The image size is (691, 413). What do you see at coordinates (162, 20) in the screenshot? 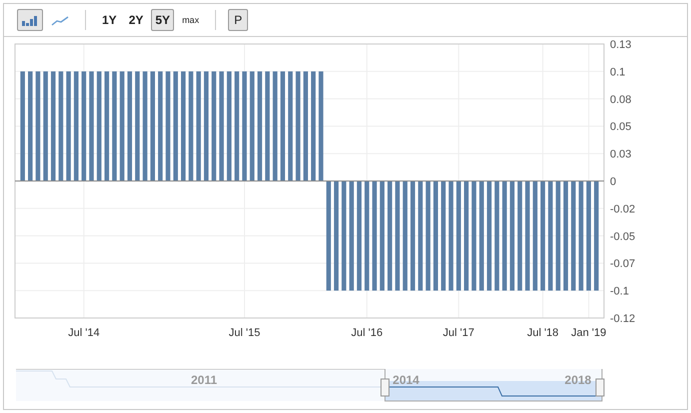
I see `range-button: 5Y` at bounding box center [162, 20].